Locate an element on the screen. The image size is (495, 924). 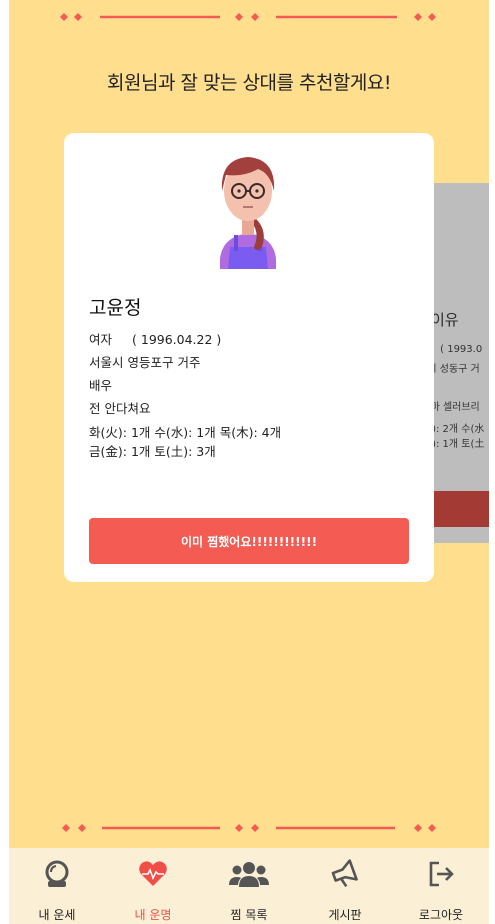
nav-logout-label: 로그아웃 is located at coordinates (441, 915).